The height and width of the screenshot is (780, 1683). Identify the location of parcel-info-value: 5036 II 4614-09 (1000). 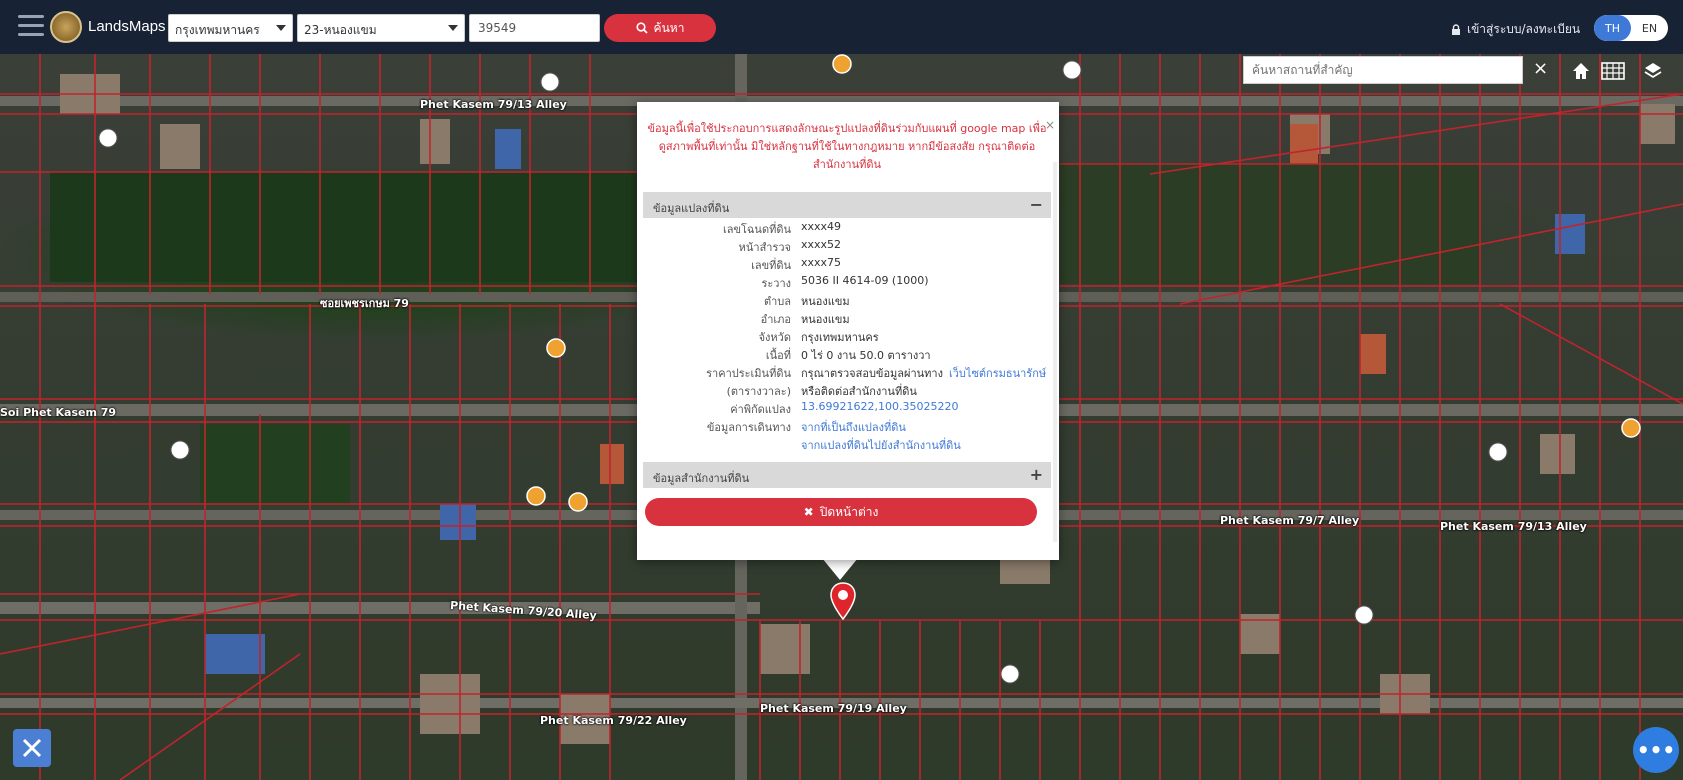
(865, 280).